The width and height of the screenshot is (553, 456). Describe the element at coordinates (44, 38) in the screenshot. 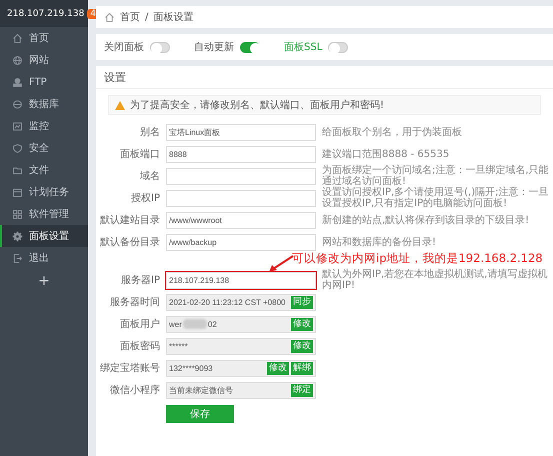

I see `sidebar-item: 首页` at that location.